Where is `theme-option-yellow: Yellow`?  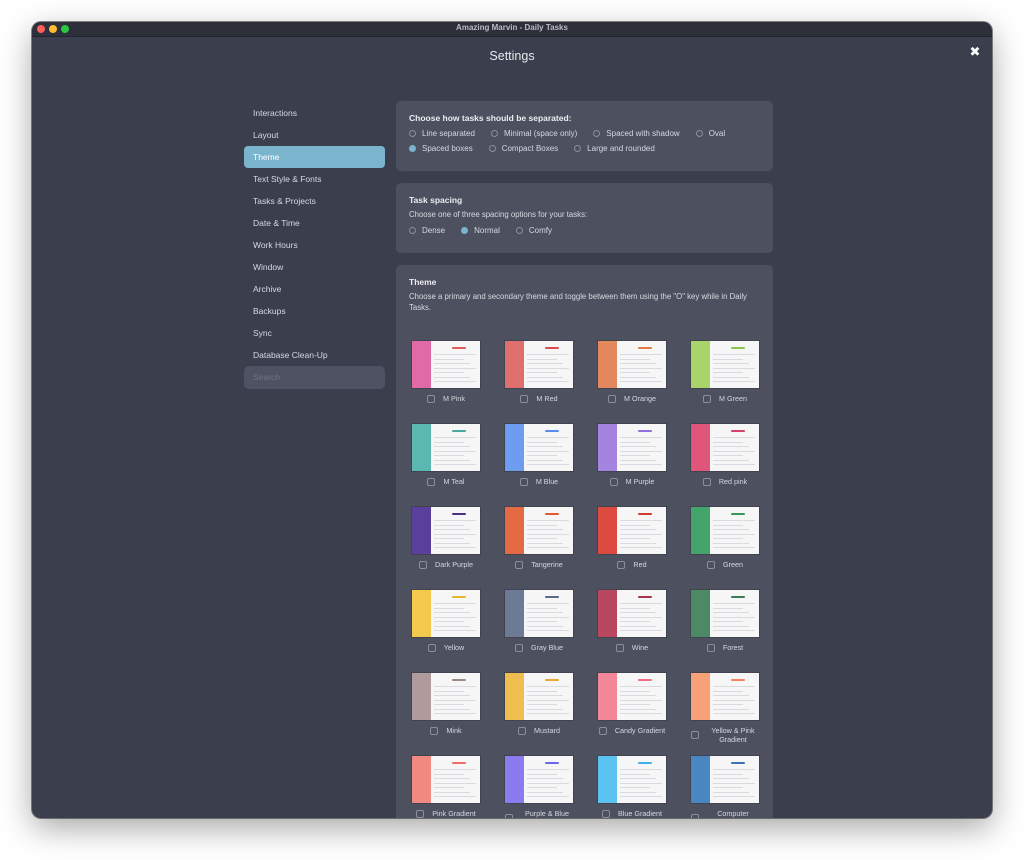 theme-option-yellow: Yellow is located at coordinates (446, 631).